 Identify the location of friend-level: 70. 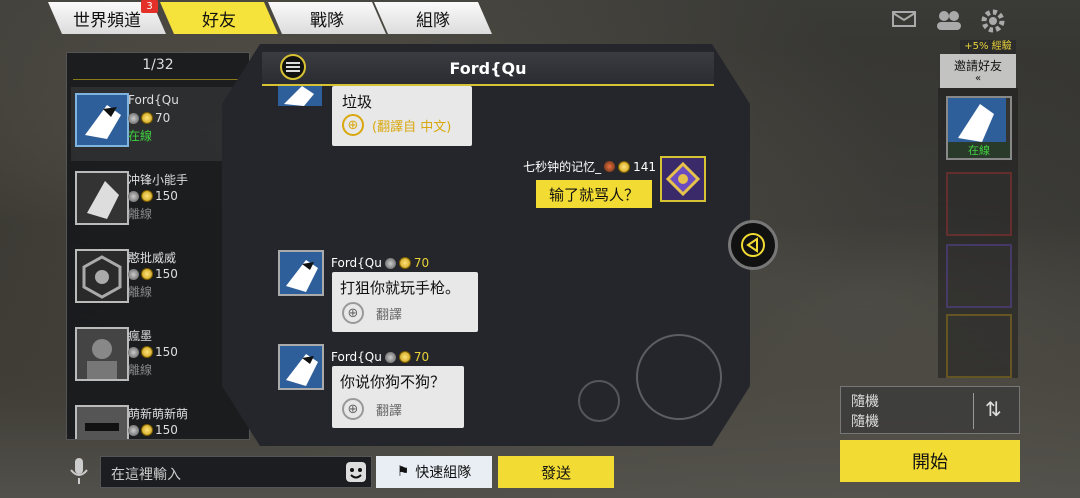
(149, 118).